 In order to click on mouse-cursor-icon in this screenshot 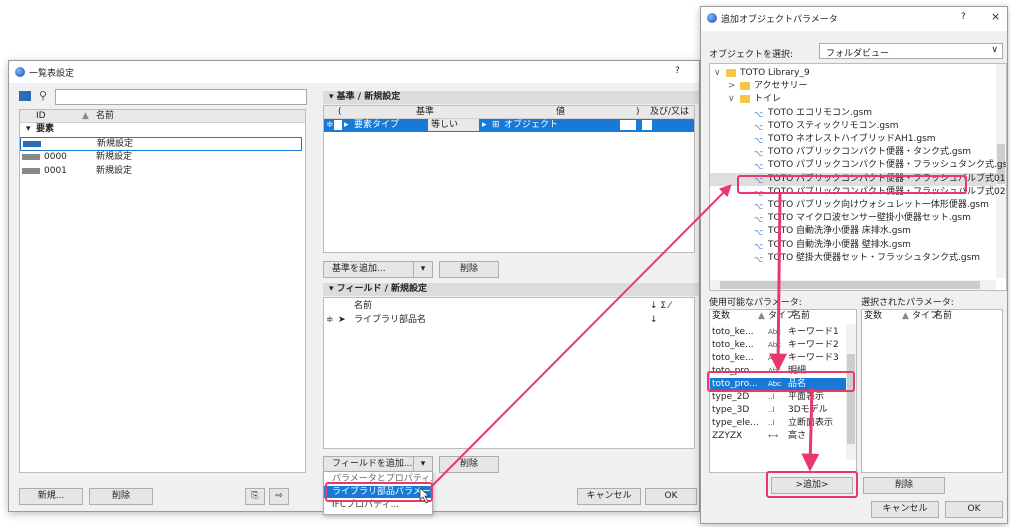, I will do `click(425, 495)`.